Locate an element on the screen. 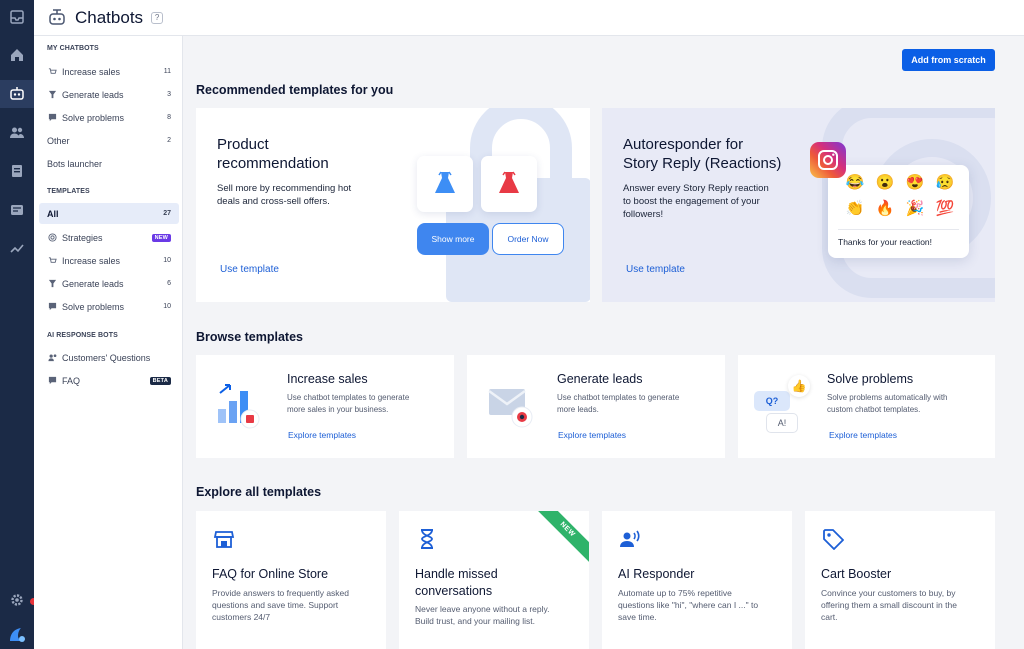  new-badge: NEW is located at coordinates (161, 237).